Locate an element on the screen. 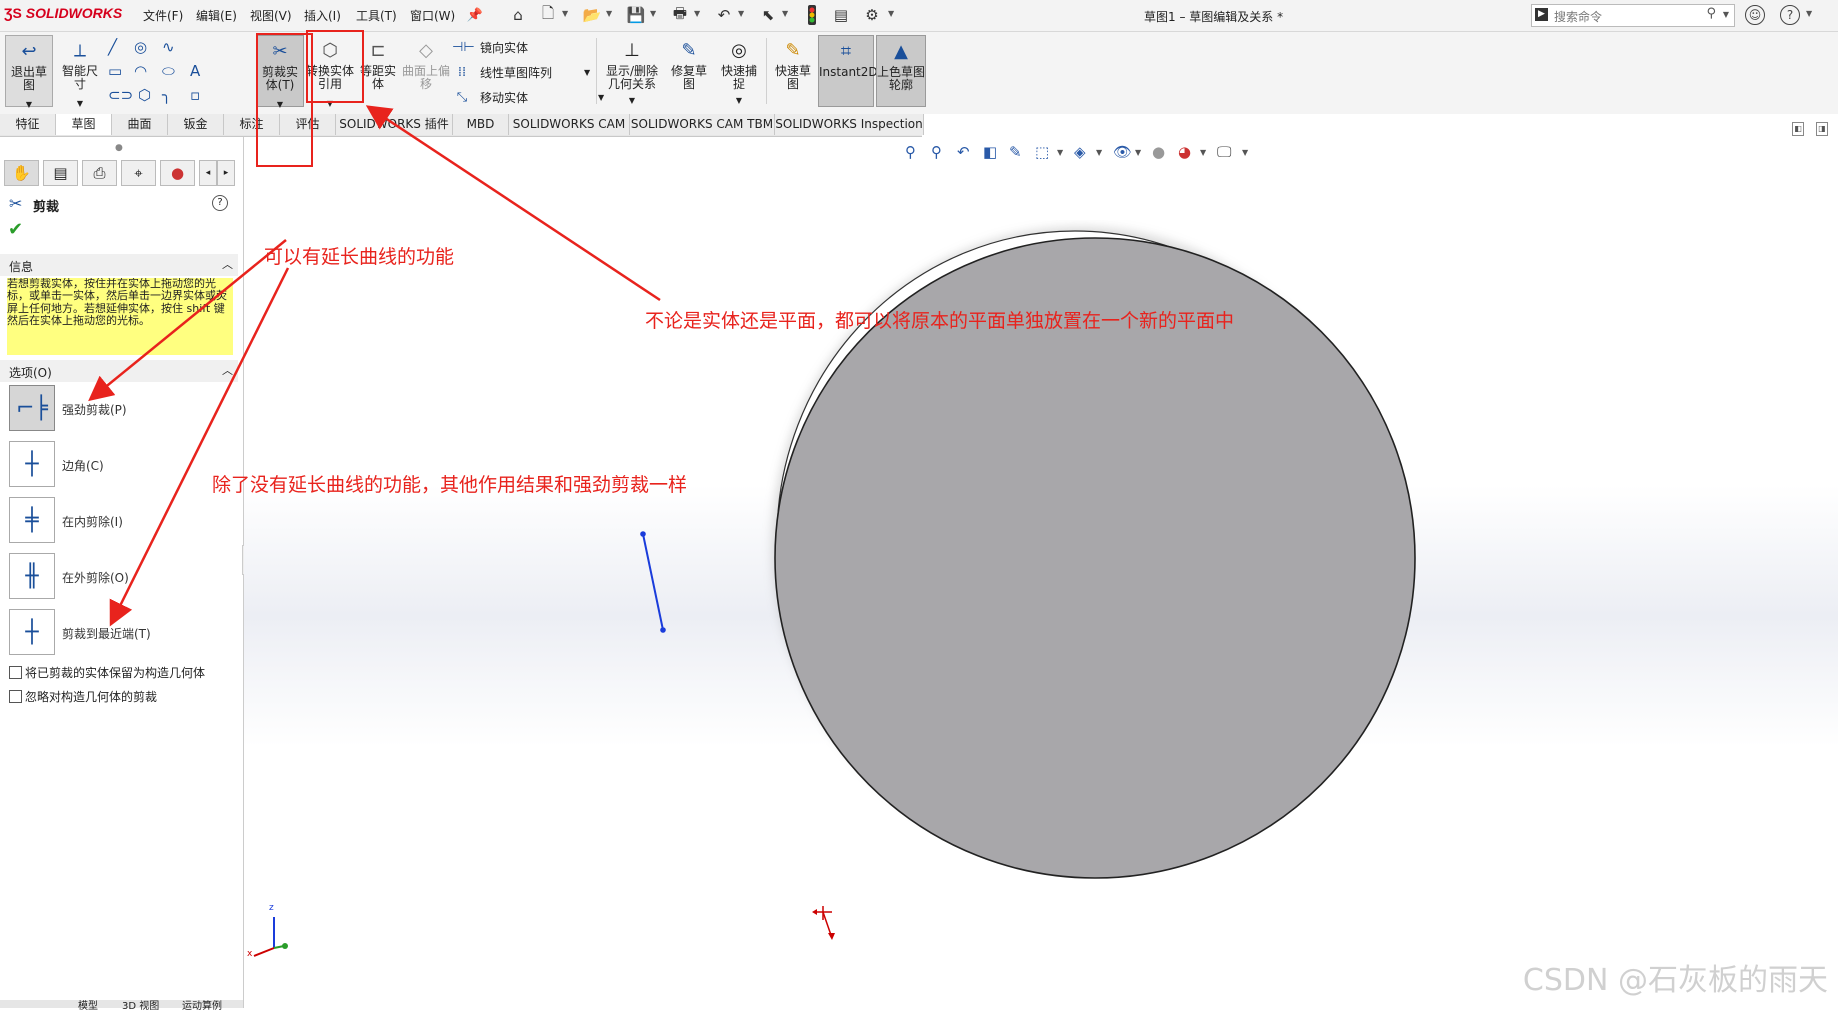  annotation-no-extend: 除了没有延长曲线的功能，其他作用结果和强劲剪裁一样 is located at coordinates (450, 485).